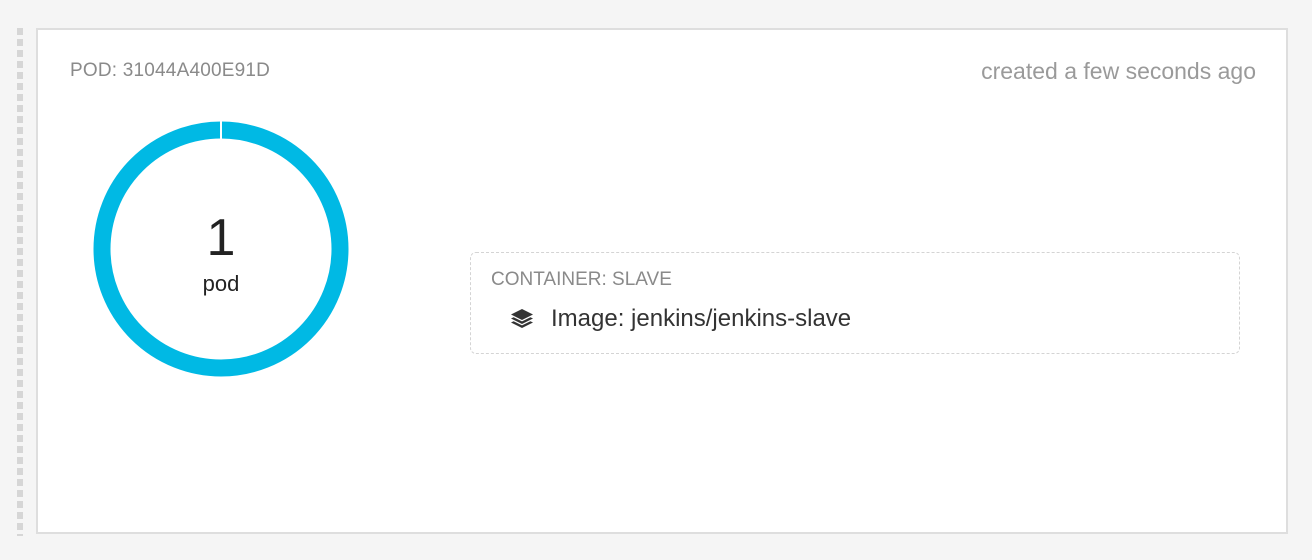  What do you see at coordinates (20, 282) in the screenshot?
I see `drag-rail` at bounding box center [20, 282].